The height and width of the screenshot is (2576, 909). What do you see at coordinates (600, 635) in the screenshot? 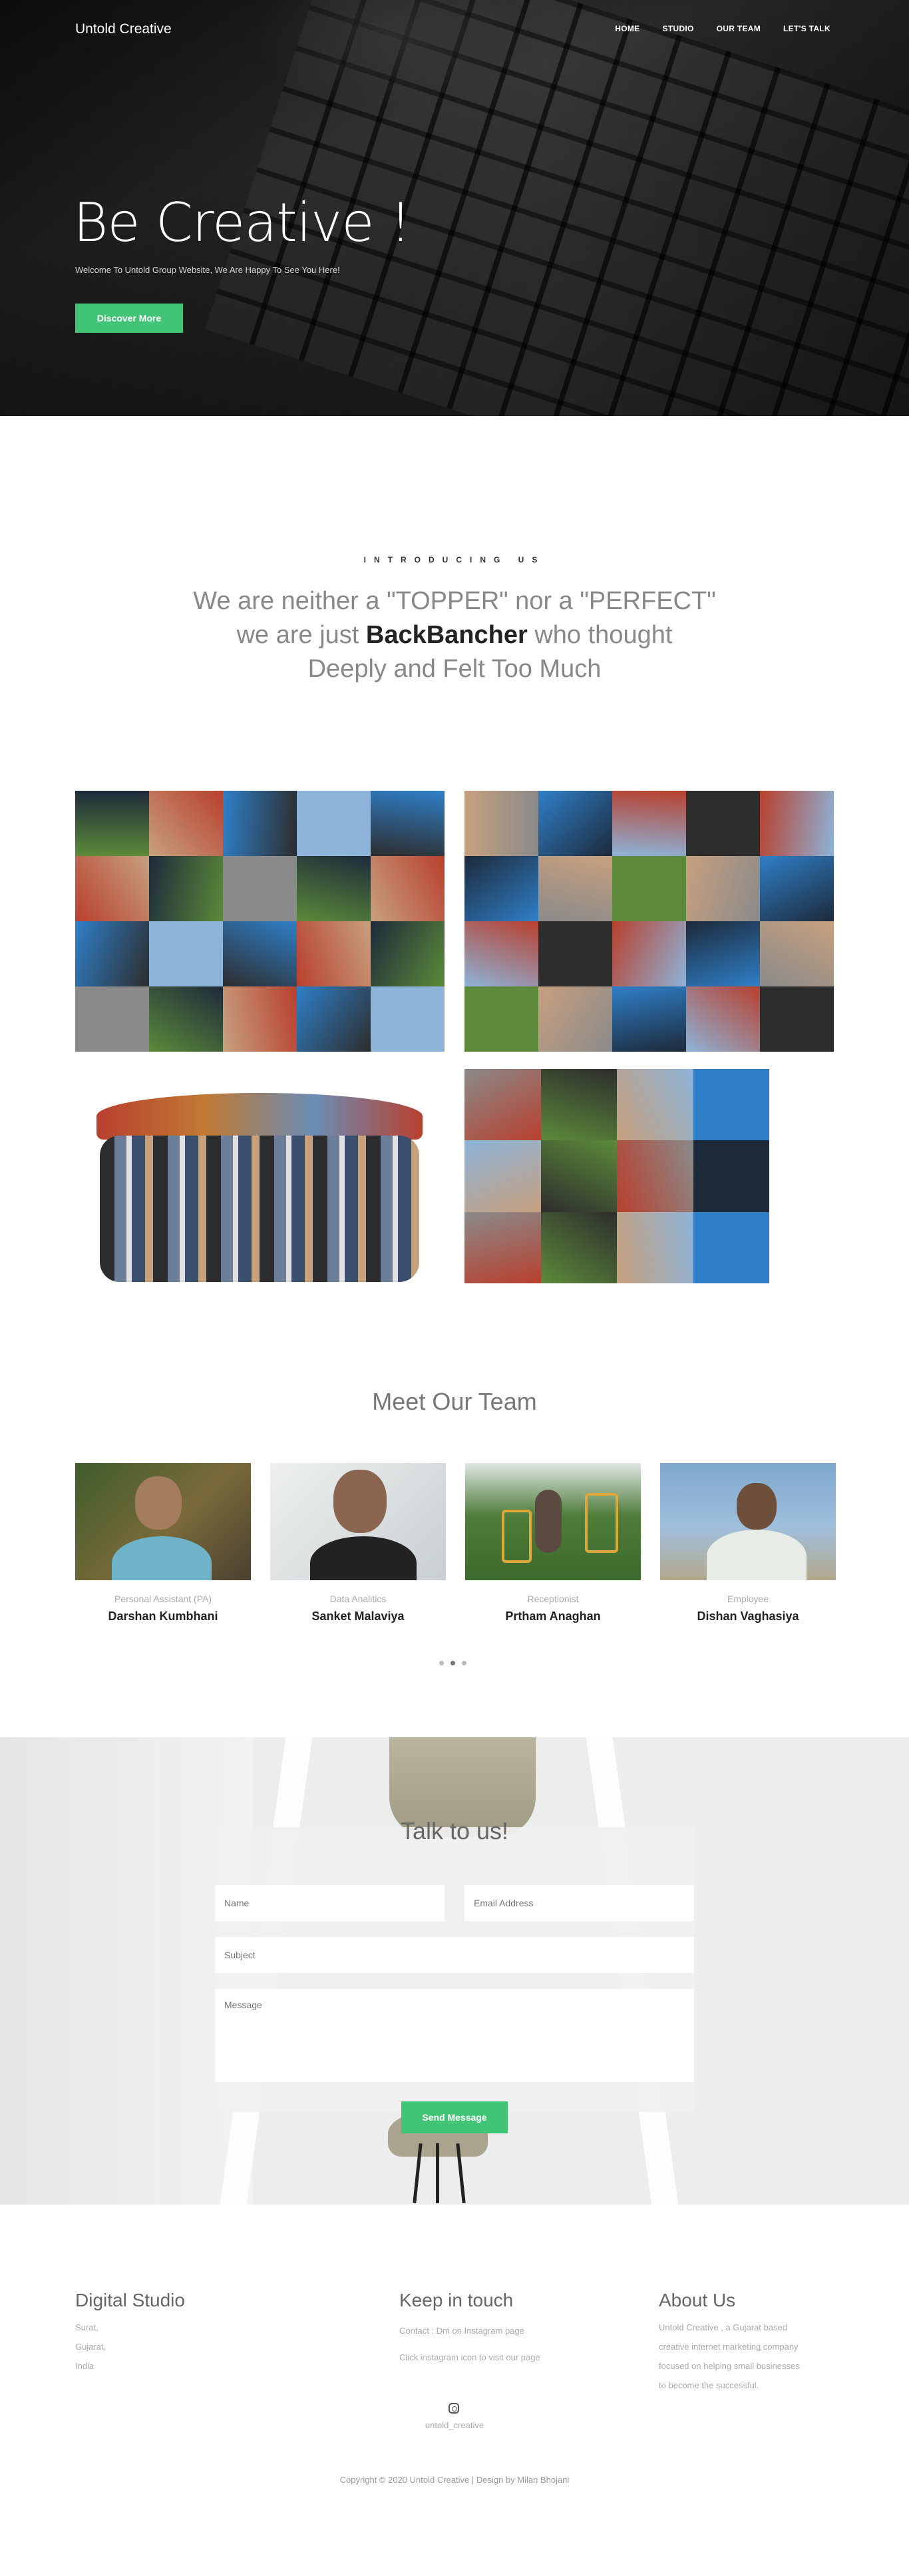
I see `intro-line-2-post: who thought` at bounding box center [600, 635].